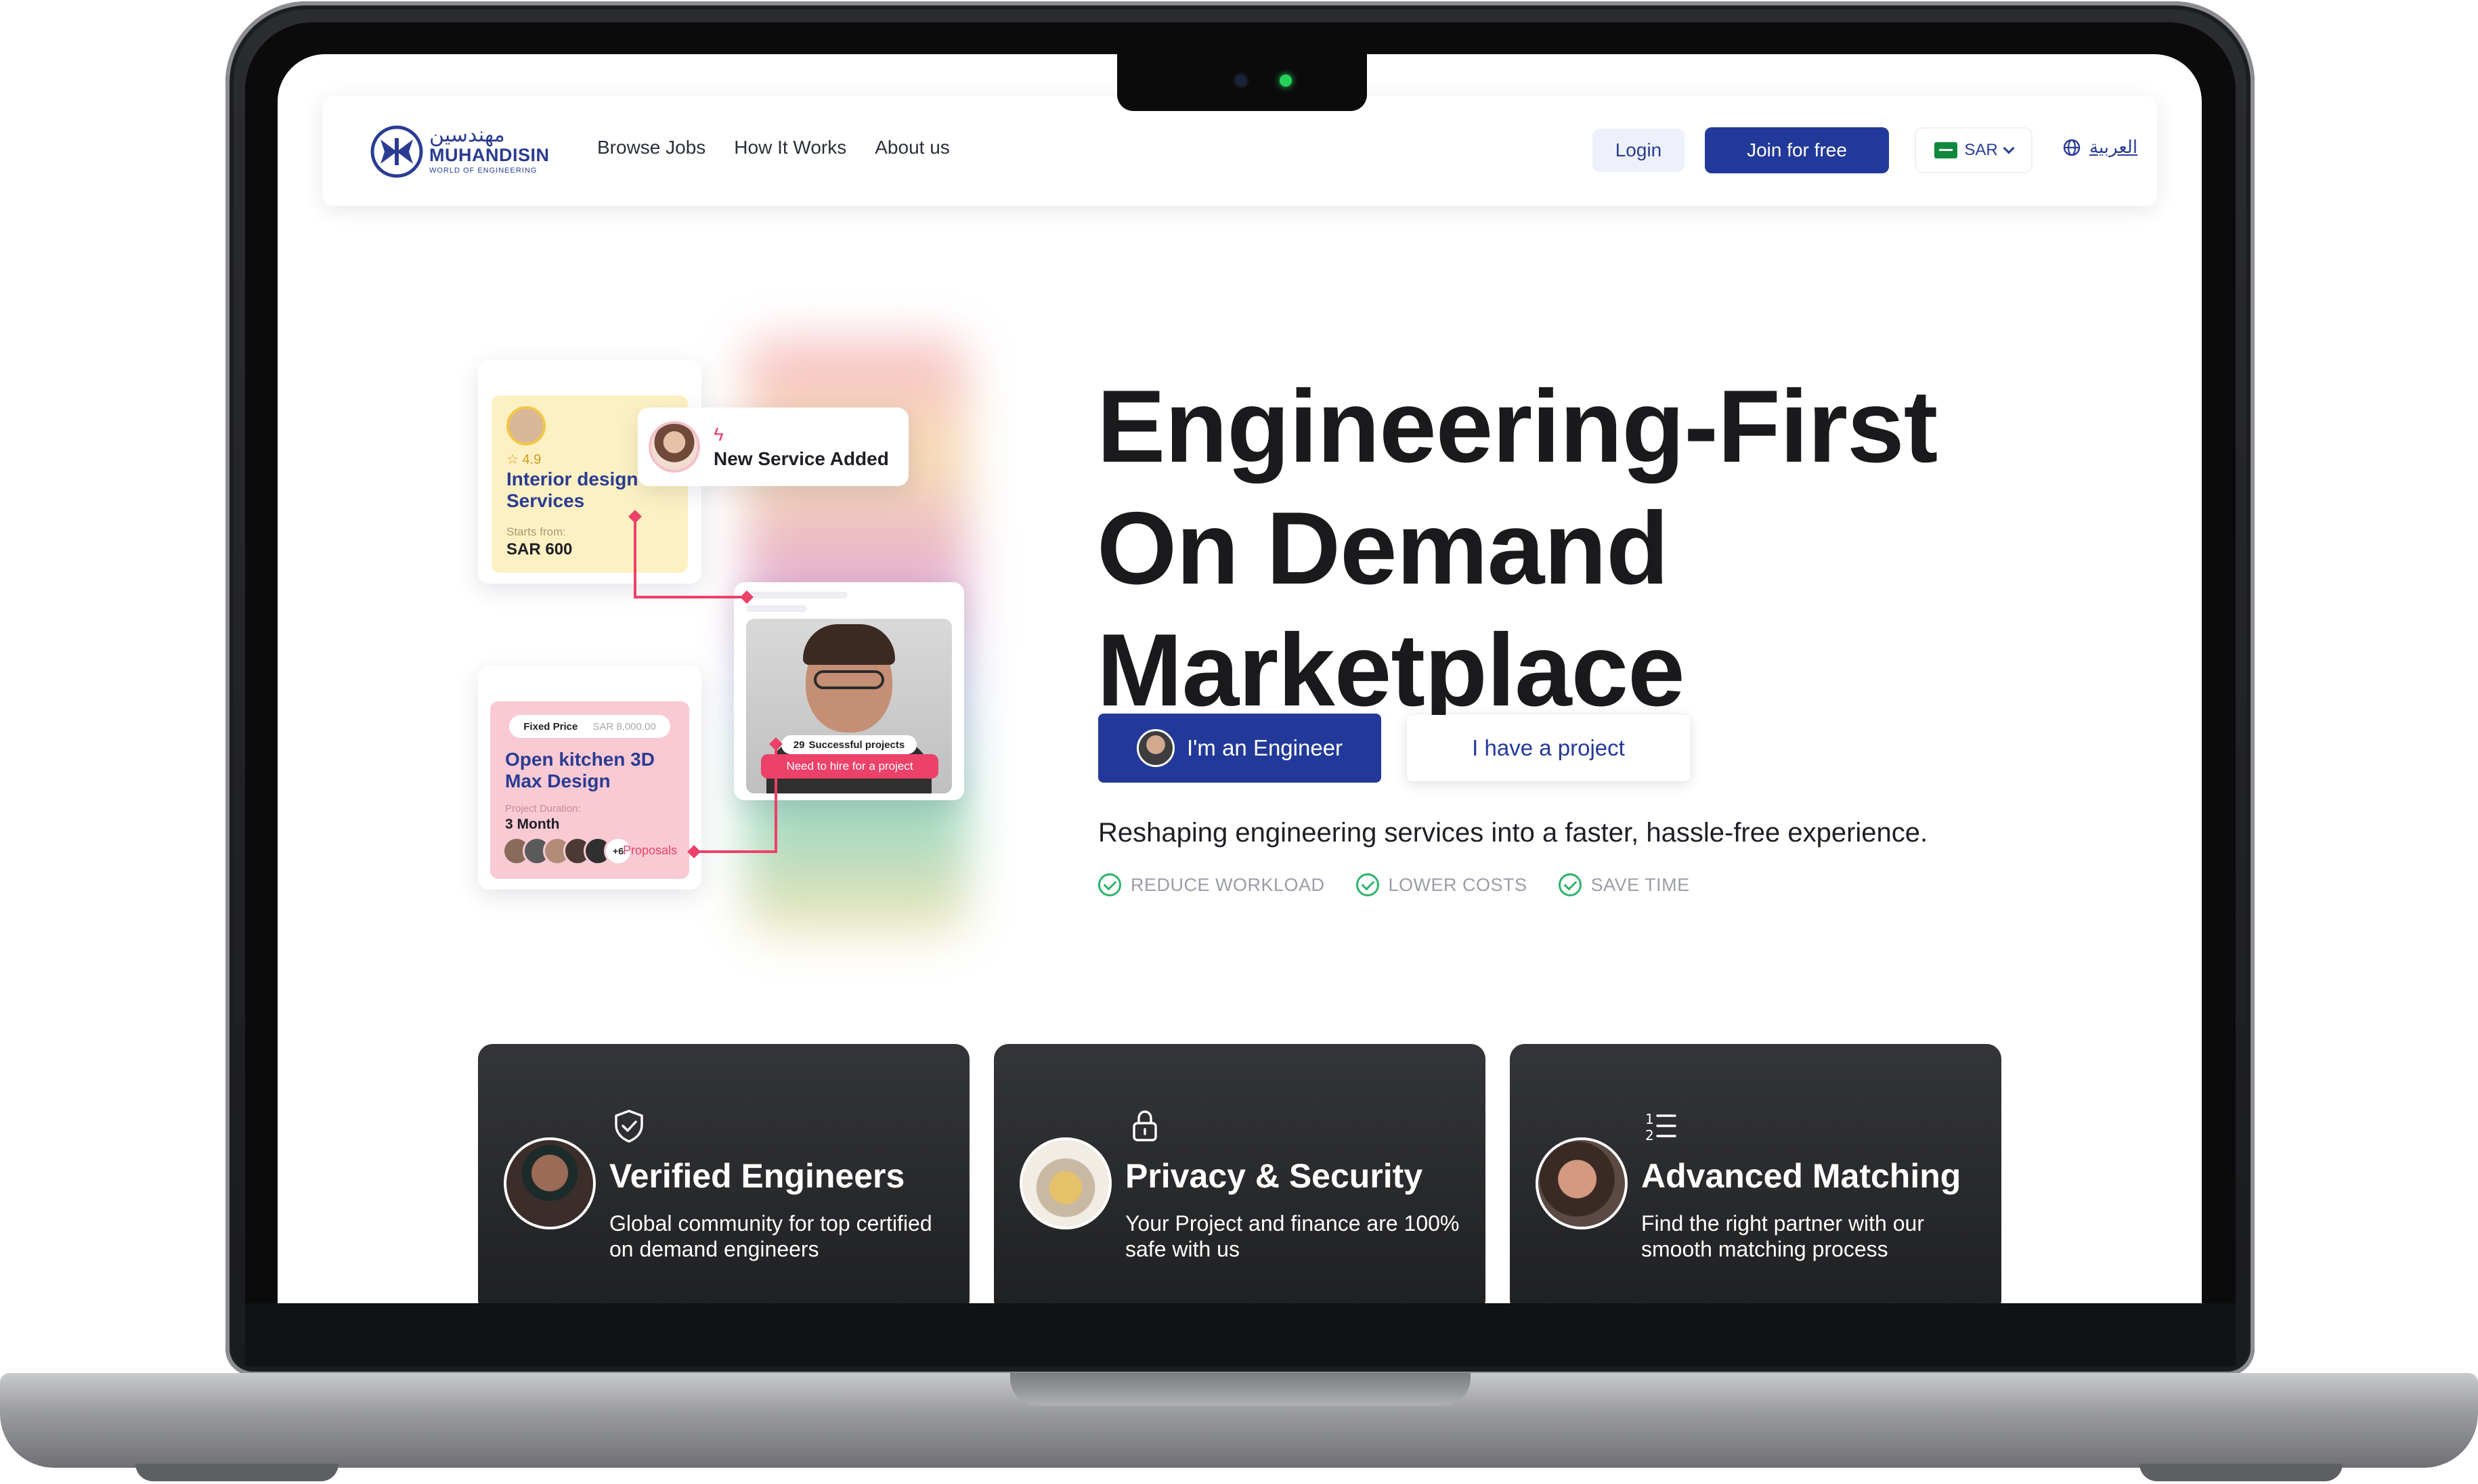 This screenshot has width=2478, height=1484. I want to click on login-button: Login, so click(1638, 150).